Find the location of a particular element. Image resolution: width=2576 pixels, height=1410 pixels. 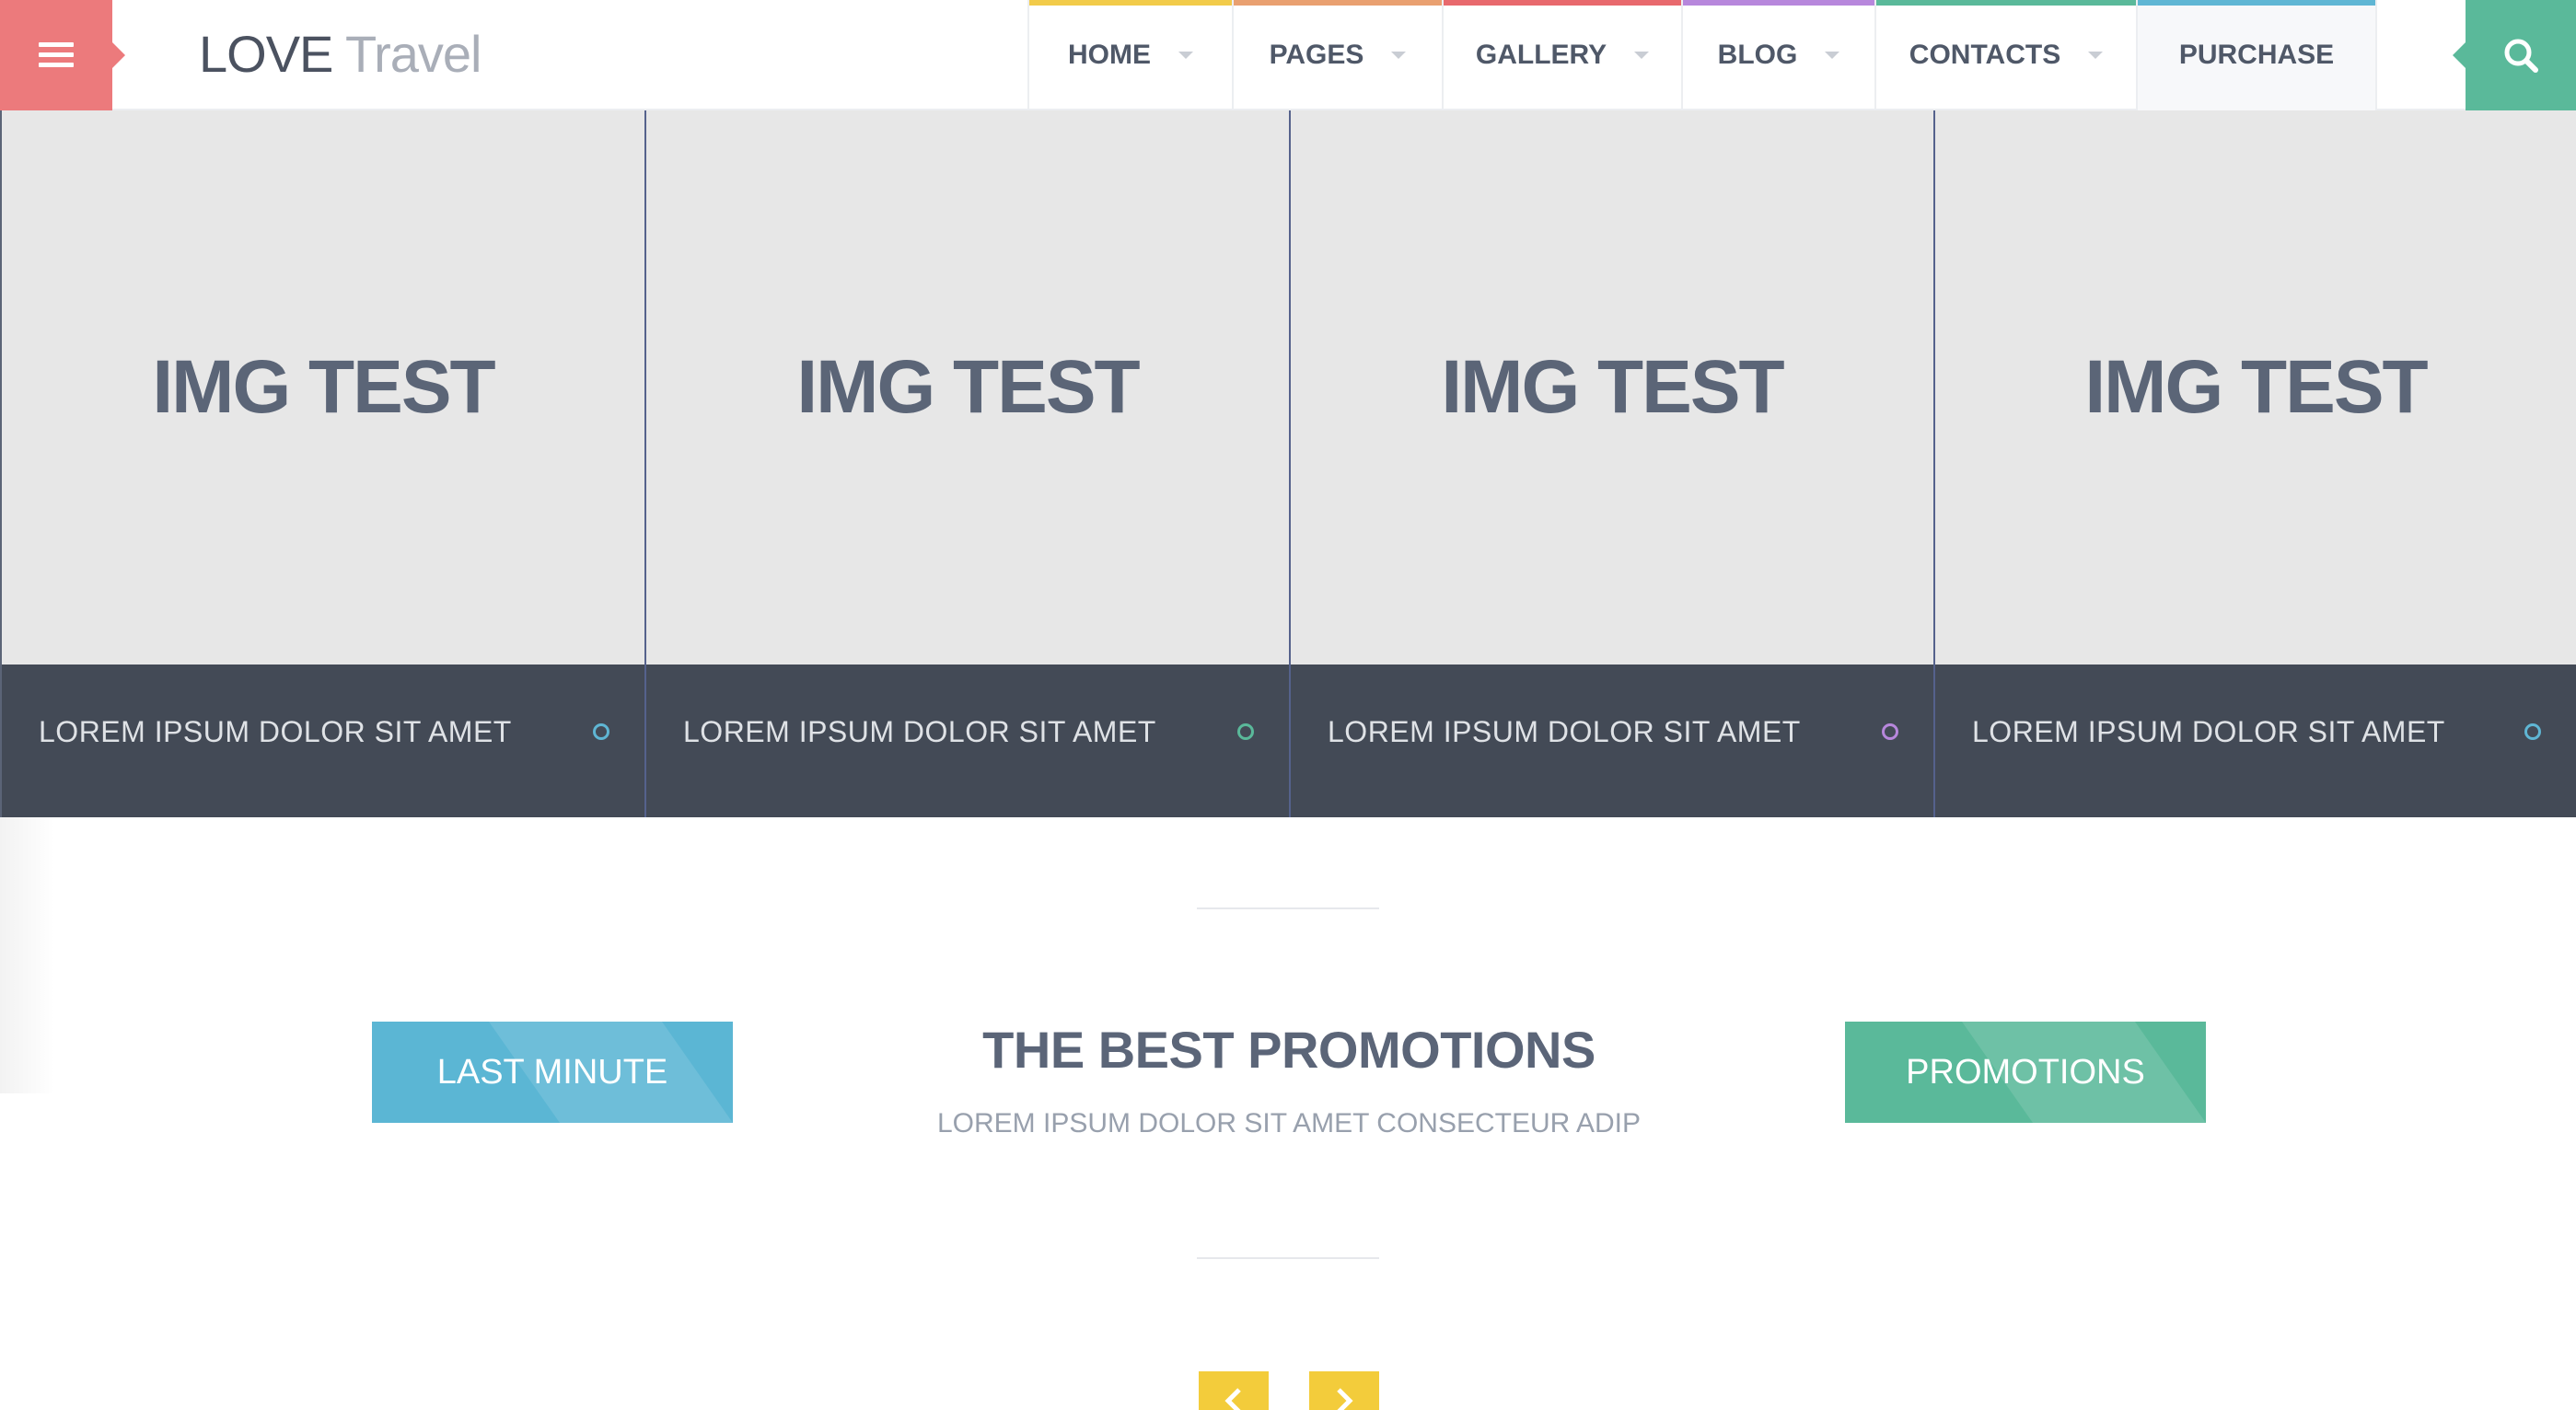

chevron-right-icon is located at coordinates (1345, 1399).